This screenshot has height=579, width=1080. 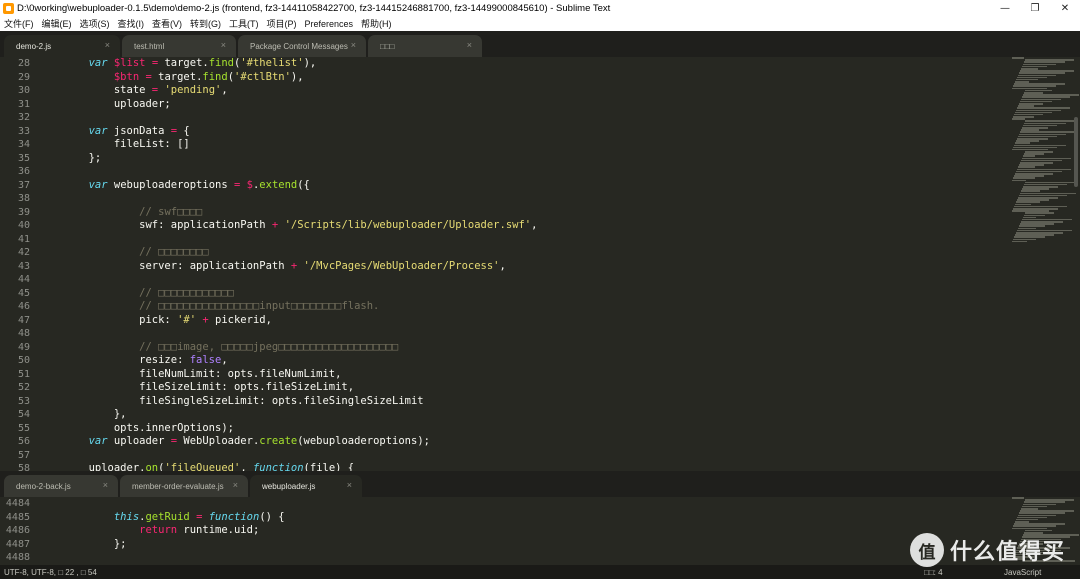 I want to click on tab-package-control-messages: Package Control Messages ×, so click(x=302, y=46).